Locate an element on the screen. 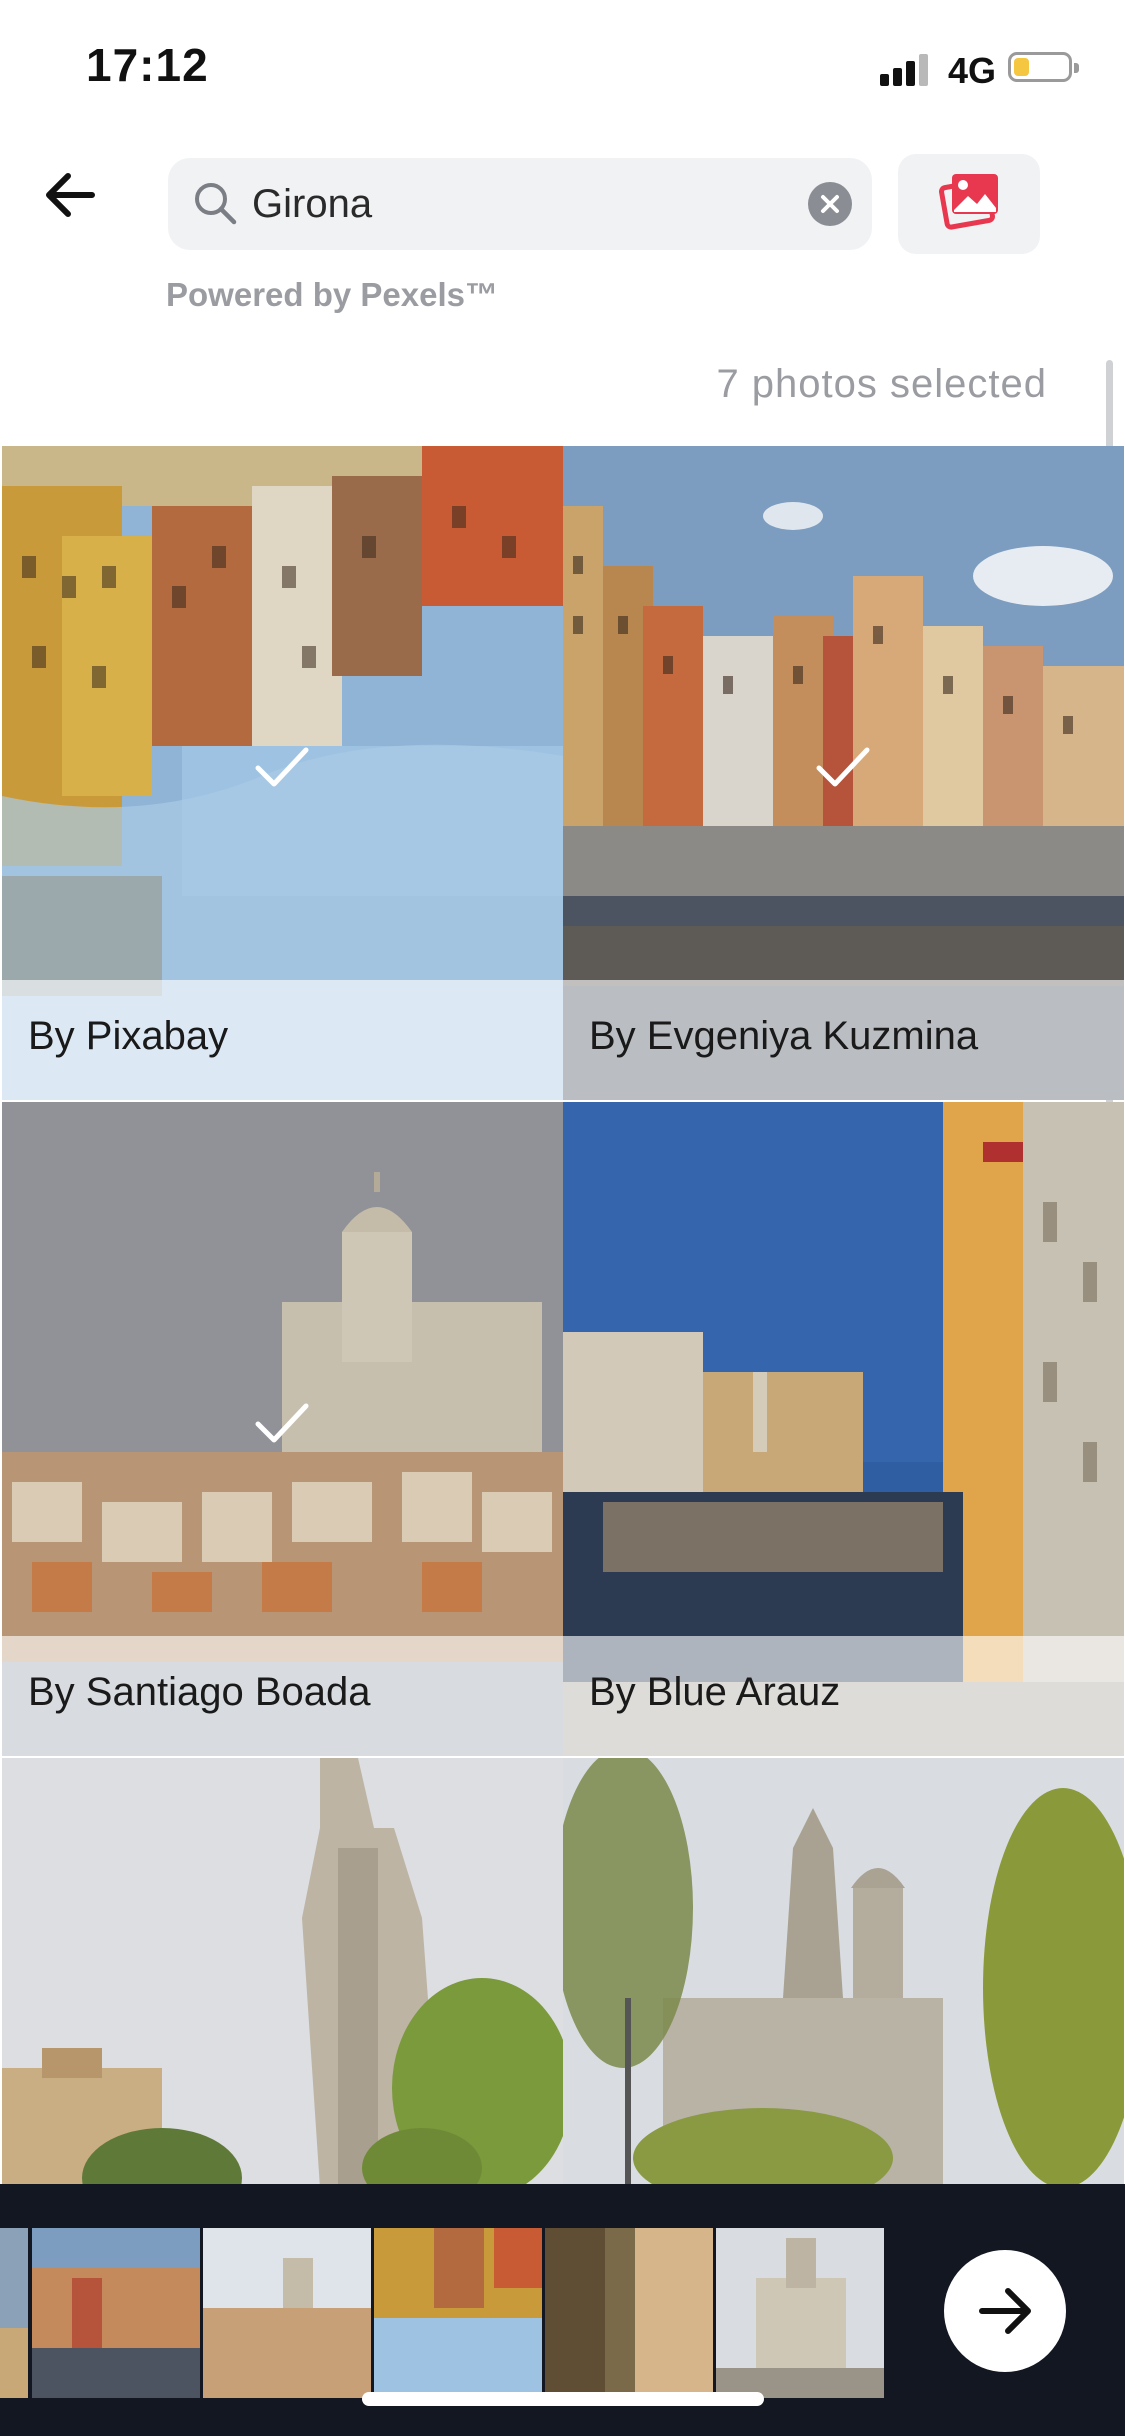 The image size is (1125, 2436). gallery-button is located at coordinates (969, 204).